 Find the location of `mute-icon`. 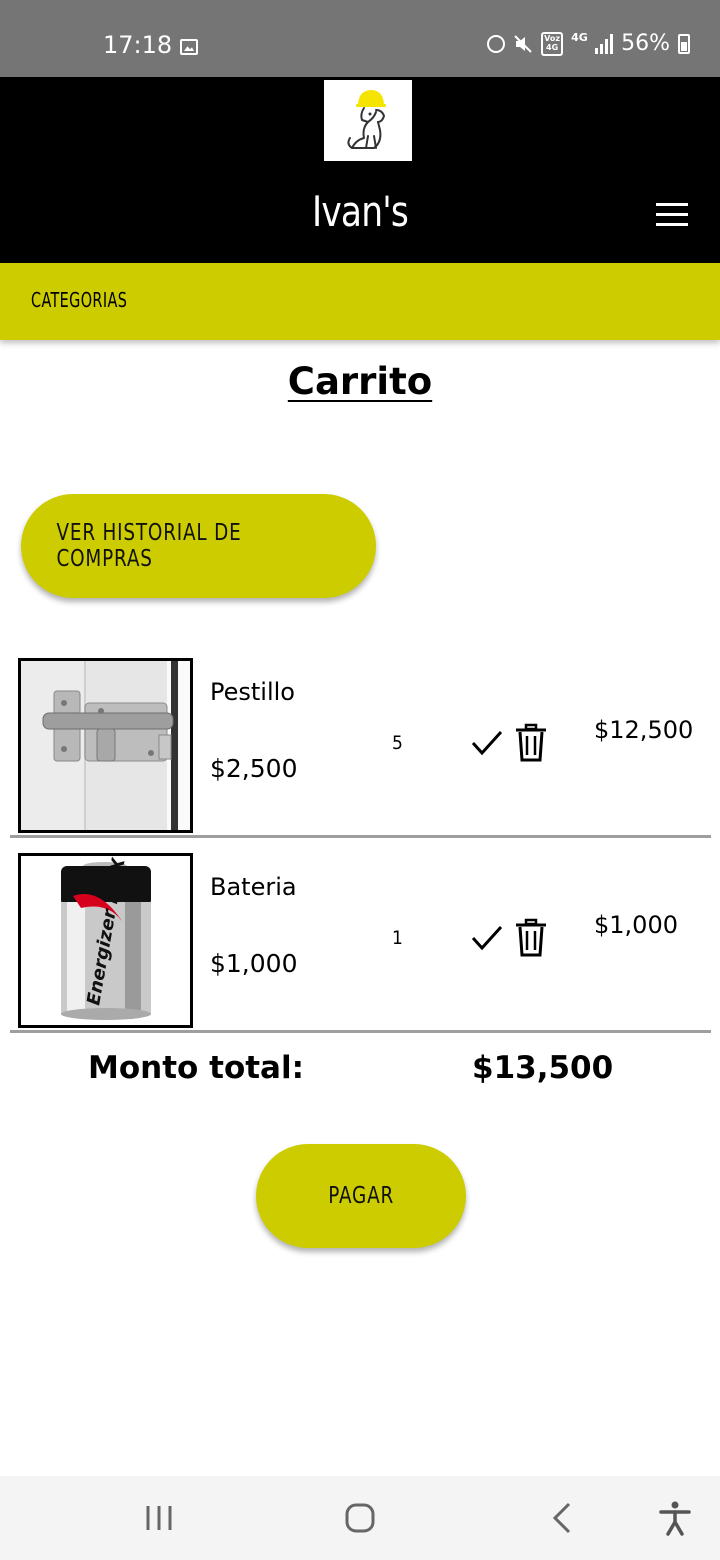

mute-icon is located at coordinates (523, 43).